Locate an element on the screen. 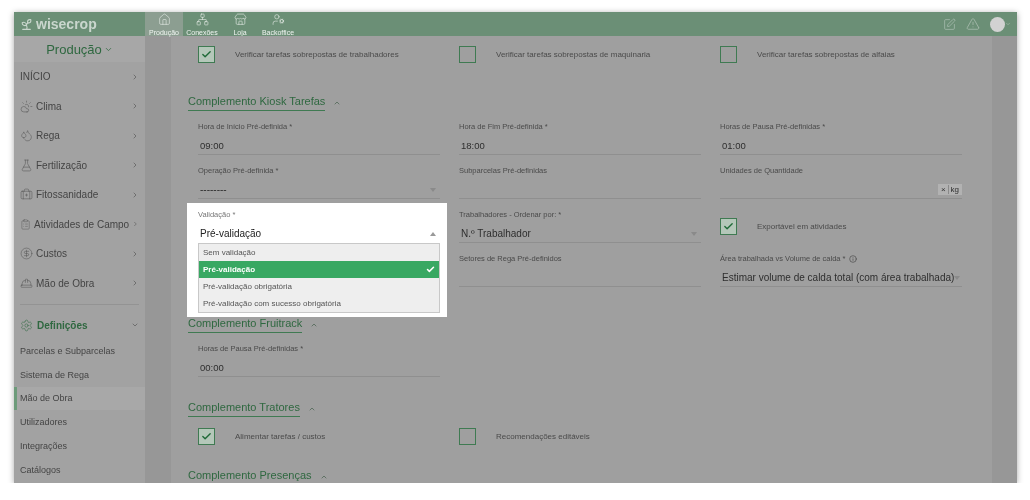 The image size is (1030, 500). checkbox-label: Exportável em atividades is located at coordinates (802, 226).